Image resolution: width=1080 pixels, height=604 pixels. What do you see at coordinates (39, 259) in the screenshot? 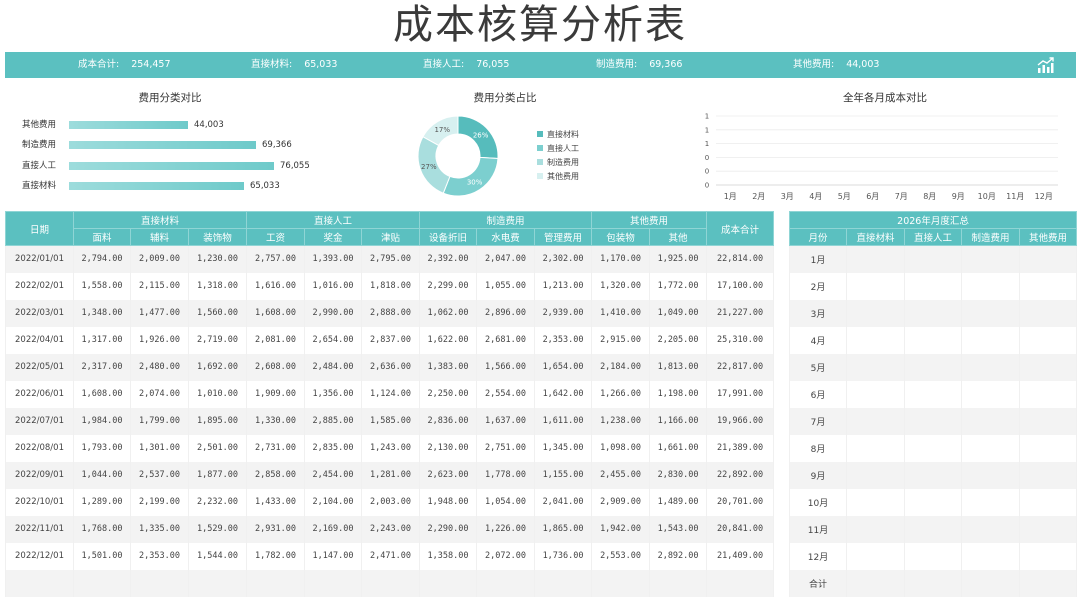
I see `date-cell: 2022/01/01` at bounding box center [39, 259].